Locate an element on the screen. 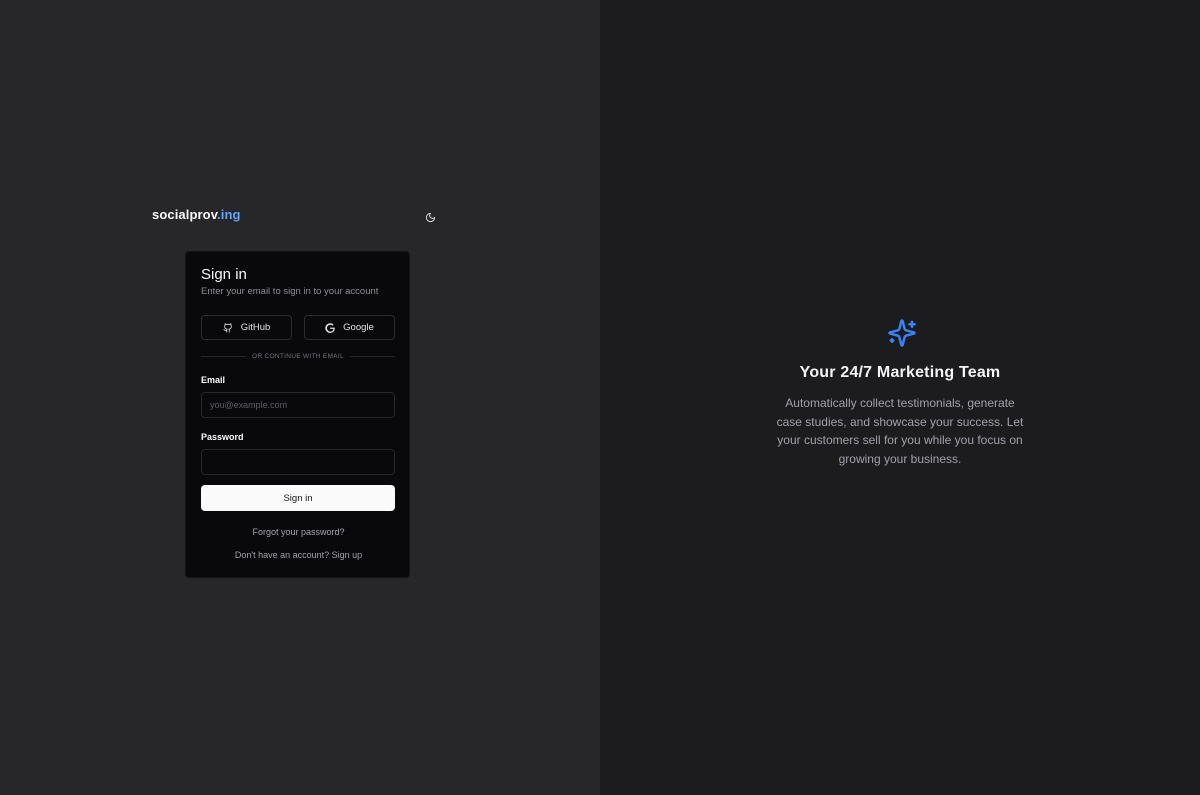 The height and width of the screenshot is (795, 1200). brand-name: socialprov is located at coordinates (185, 214).